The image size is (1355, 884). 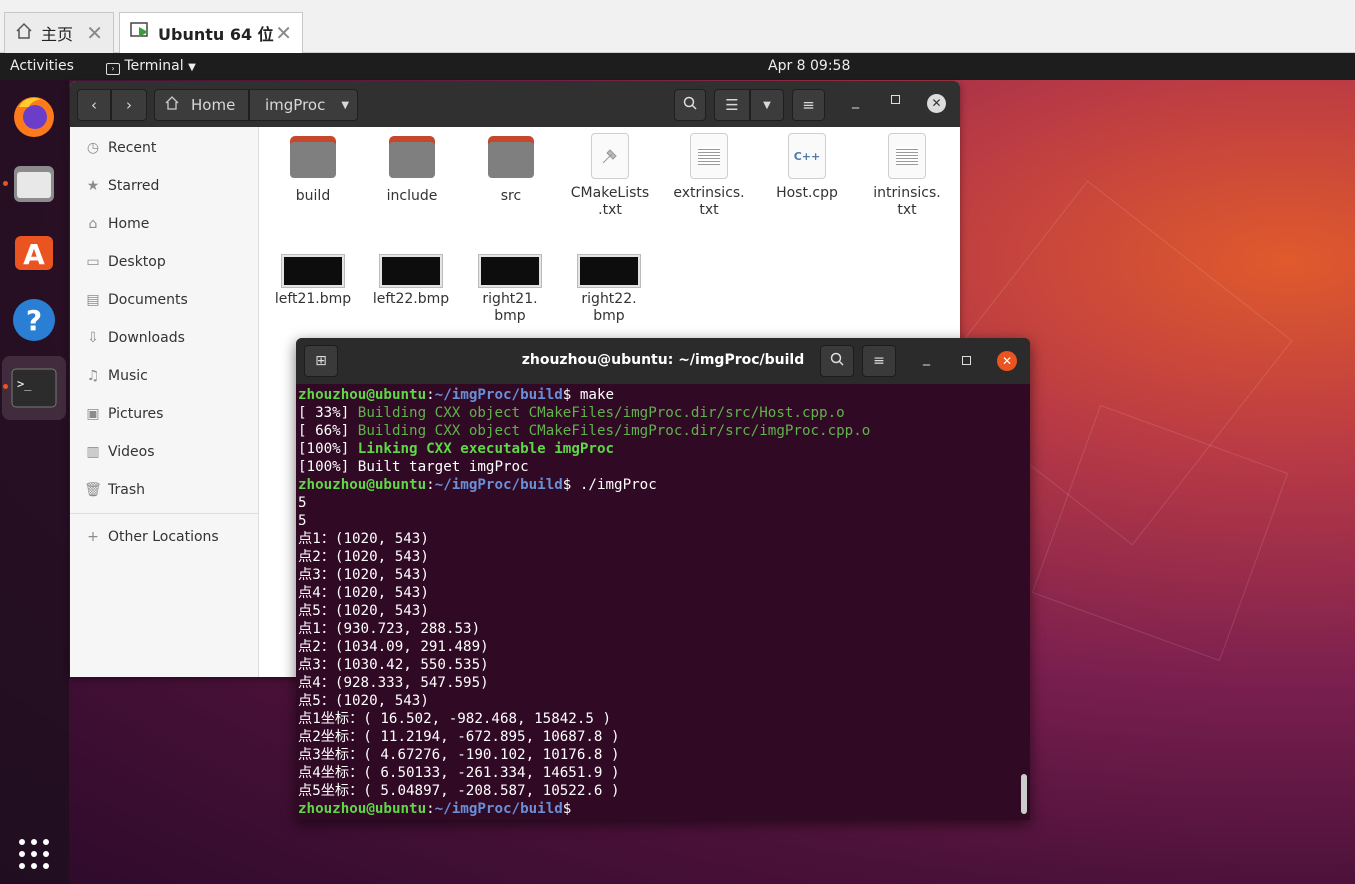 What do you see at coordinates (459, 773) in the screenshot?
I see `output-text: 点4坐标：( 6.50133, -261.334, 14651.9 )` at bounding box center [459, 773].